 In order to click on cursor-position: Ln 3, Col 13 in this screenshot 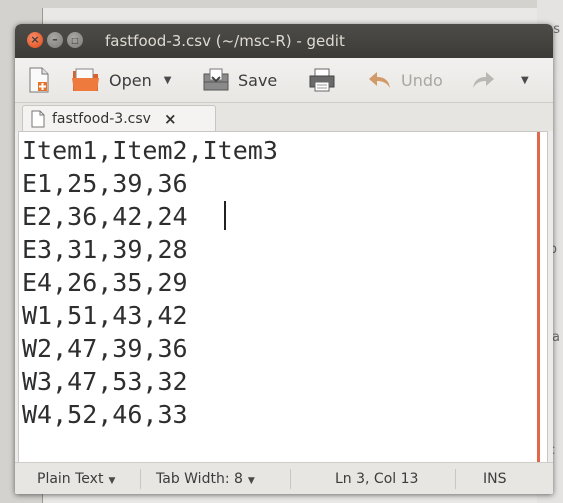, I will do `click(376, 479)`.